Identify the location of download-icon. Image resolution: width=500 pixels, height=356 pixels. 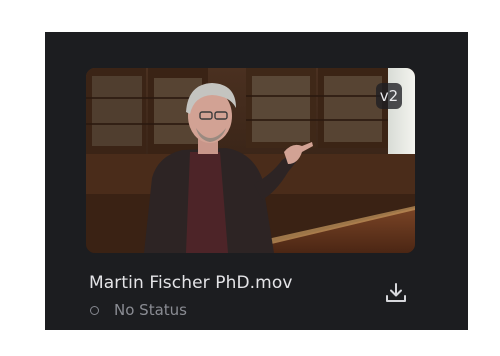
(396, 292).